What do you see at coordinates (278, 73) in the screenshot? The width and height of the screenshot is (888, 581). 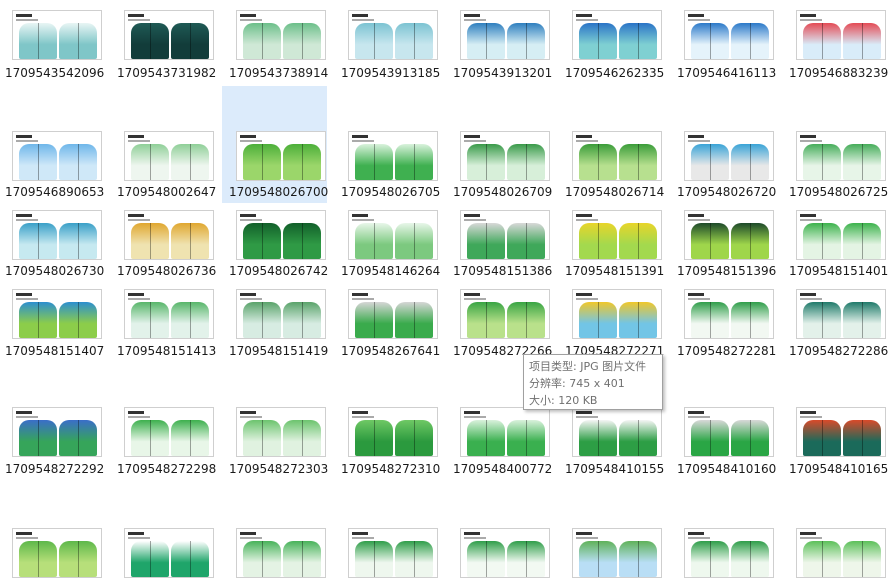 I see `file-name: 1709543738914` at bounding box center [278, 73].